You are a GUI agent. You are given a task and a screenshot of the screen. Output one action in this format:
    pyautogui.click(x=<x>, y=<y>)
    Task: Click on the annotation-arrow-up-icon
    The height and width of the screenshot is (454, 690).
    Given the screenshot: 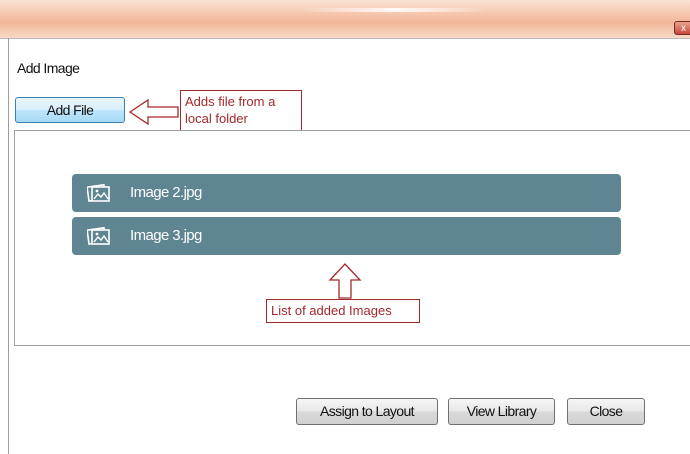 What is the action you would take?
    pyautogui.click(x=345, y=281)
    